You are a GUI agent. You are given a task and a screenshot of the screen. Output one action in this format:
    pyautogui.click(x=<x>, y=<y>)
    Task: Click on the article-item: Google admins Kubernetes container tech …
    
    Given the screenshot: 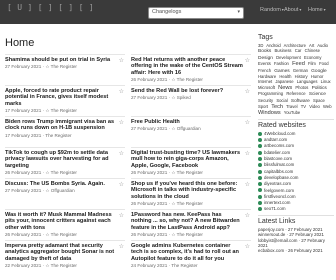 What is the action you would take?
    pyautogui.click(x=191, y=255)
    